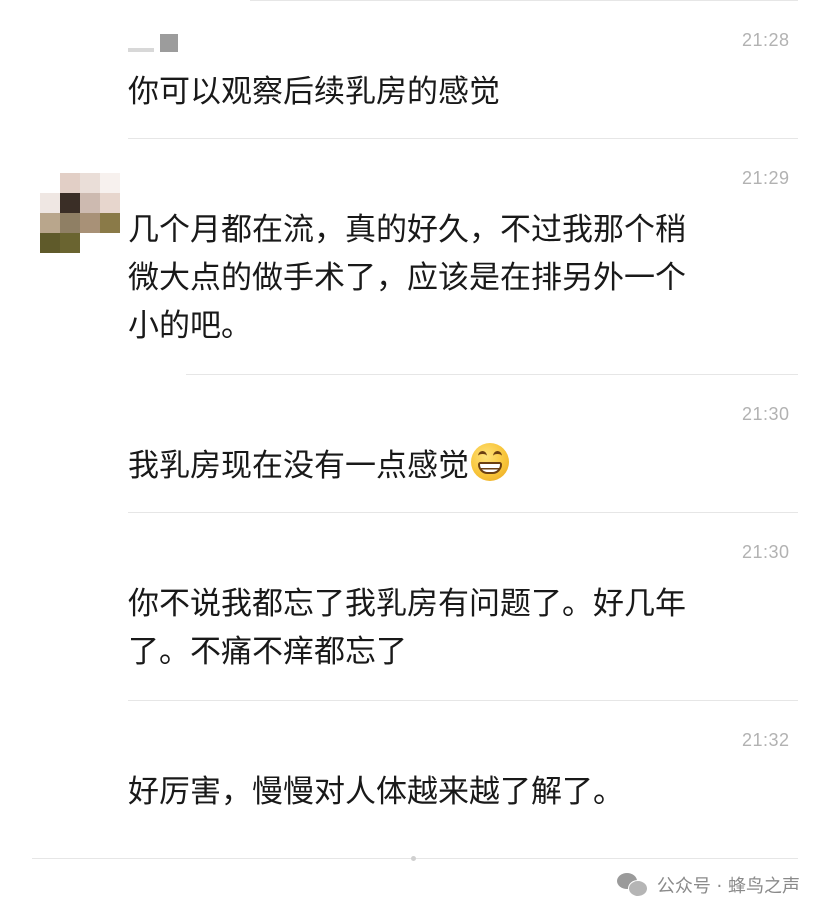  What do you see at coordinates (407, 628) in the screenshot?
I see `message-text: 你不说我都忘了我乳房有问题了。好几年 了。不痛不痒都忘了` at bounding box center [407, 628].